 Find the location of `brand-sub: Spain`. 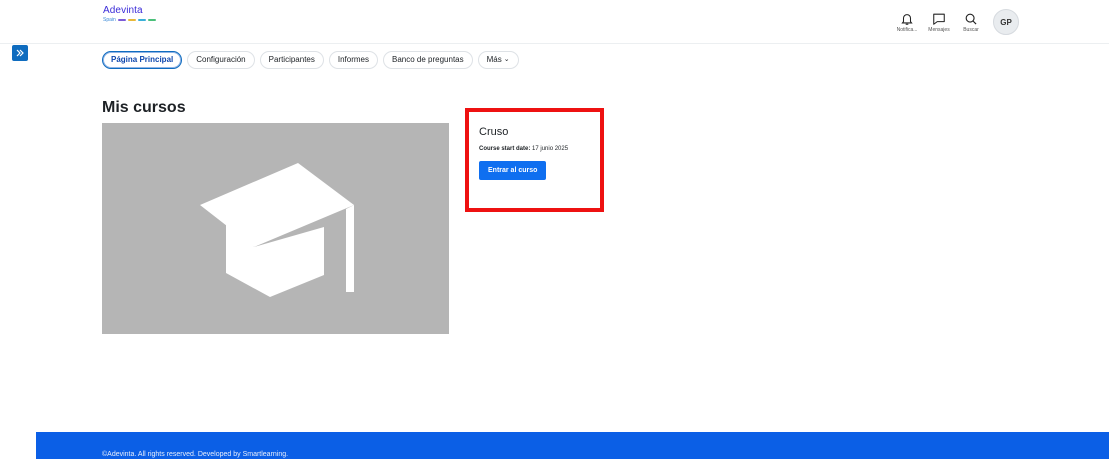

brand-sub: Spain is located at coordinates (143, 20).